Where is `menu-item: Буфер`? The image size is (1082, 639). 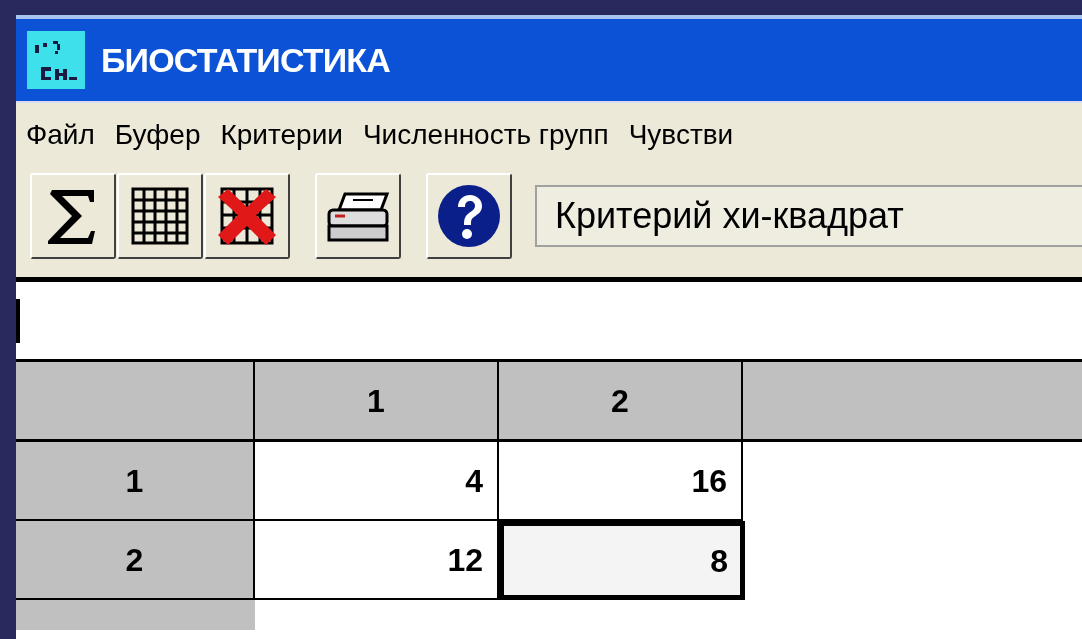
menu-item: Буфер is located at coordinates (157, 135).